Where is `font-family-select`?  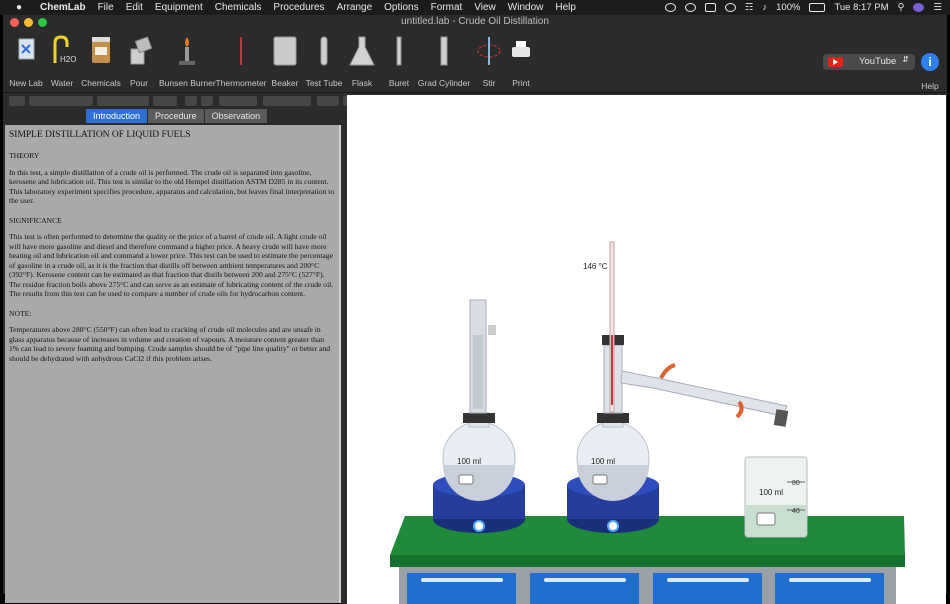
font-family-select is located at coordinates (61, 101).